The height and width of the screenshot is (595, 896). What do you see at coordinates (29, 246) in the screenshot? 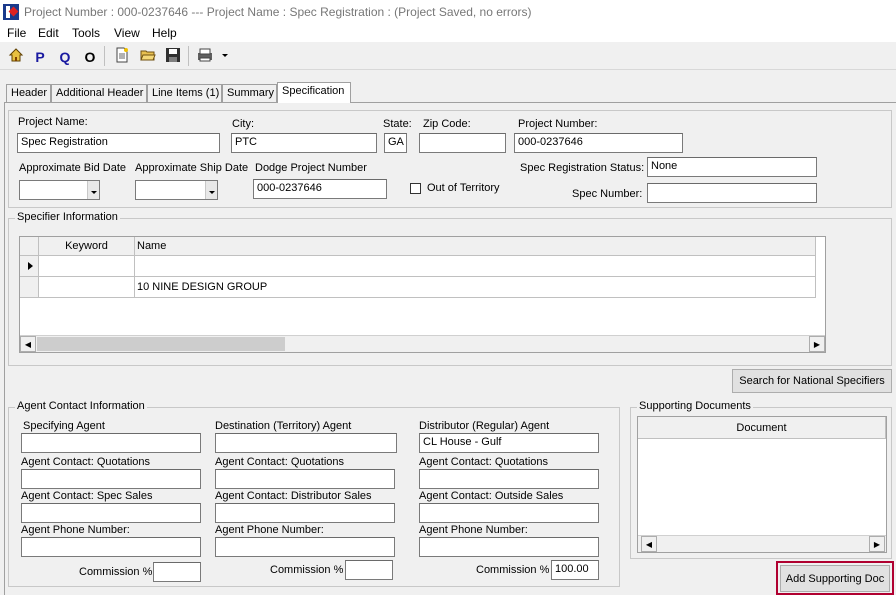
I see `row-header-corner` at bounding box center [29, 246].